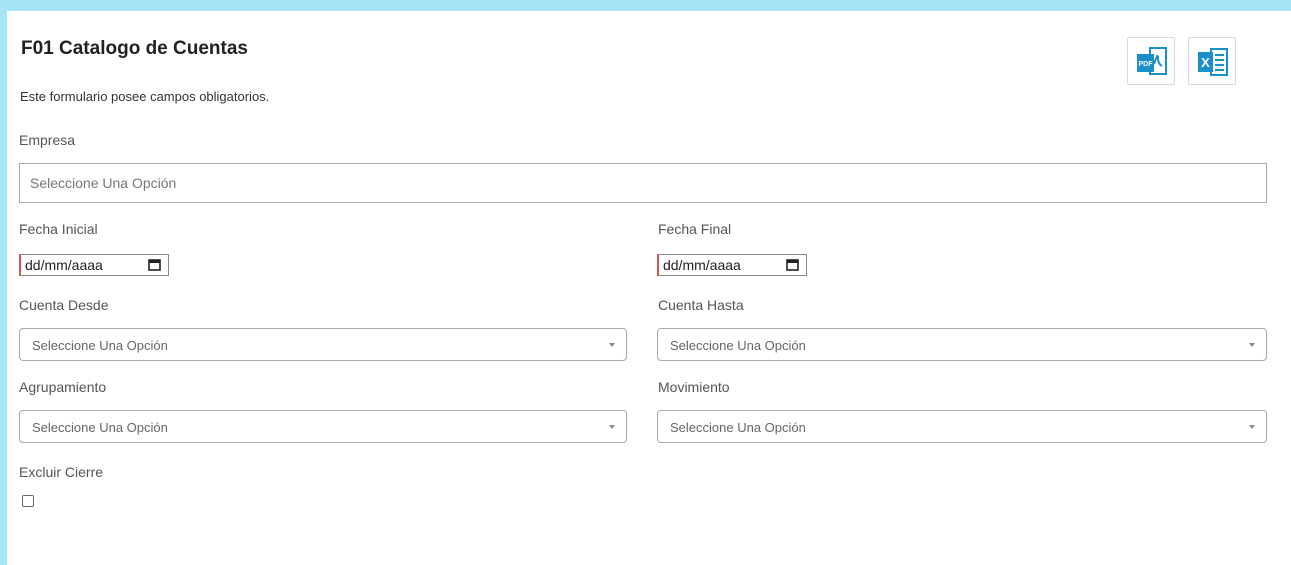 The image size is (1291, 565). I want to click on movimiento-select: Seleccione Una Opción, so click(962, 426).